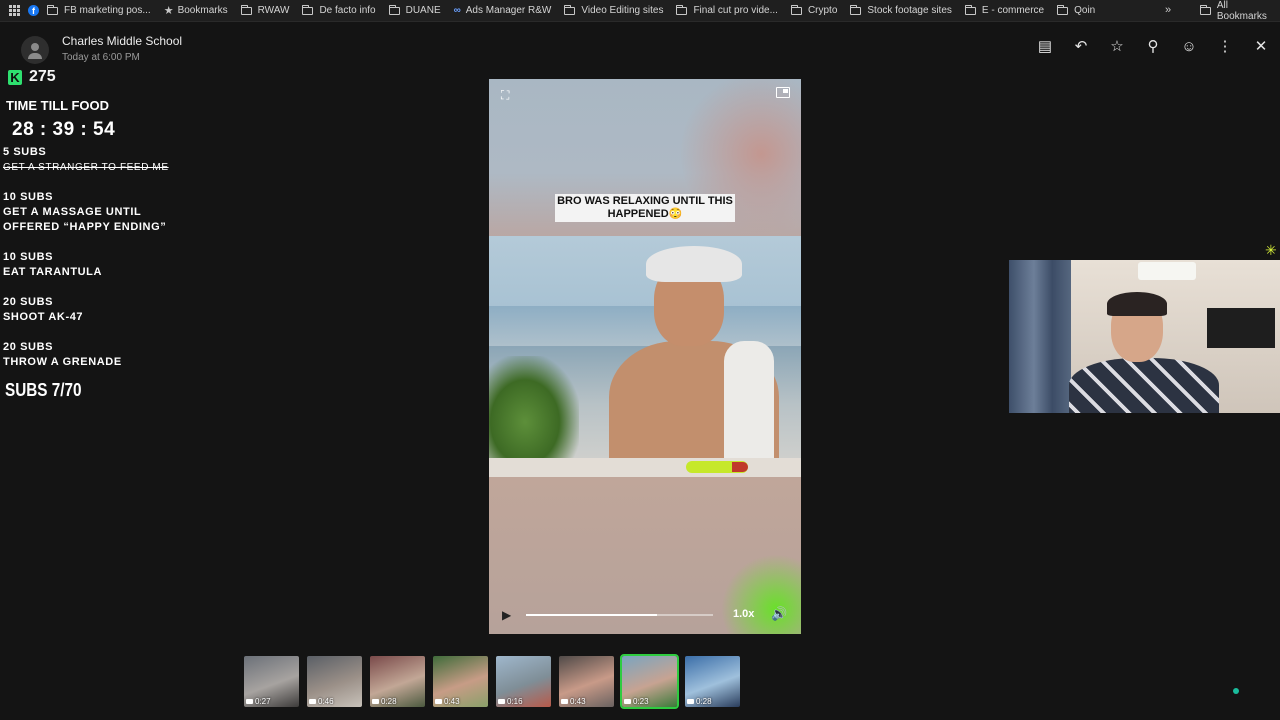 The image size is (1280, 720). I want to click on subtitles-icon: ▤, so click(1045, 47).